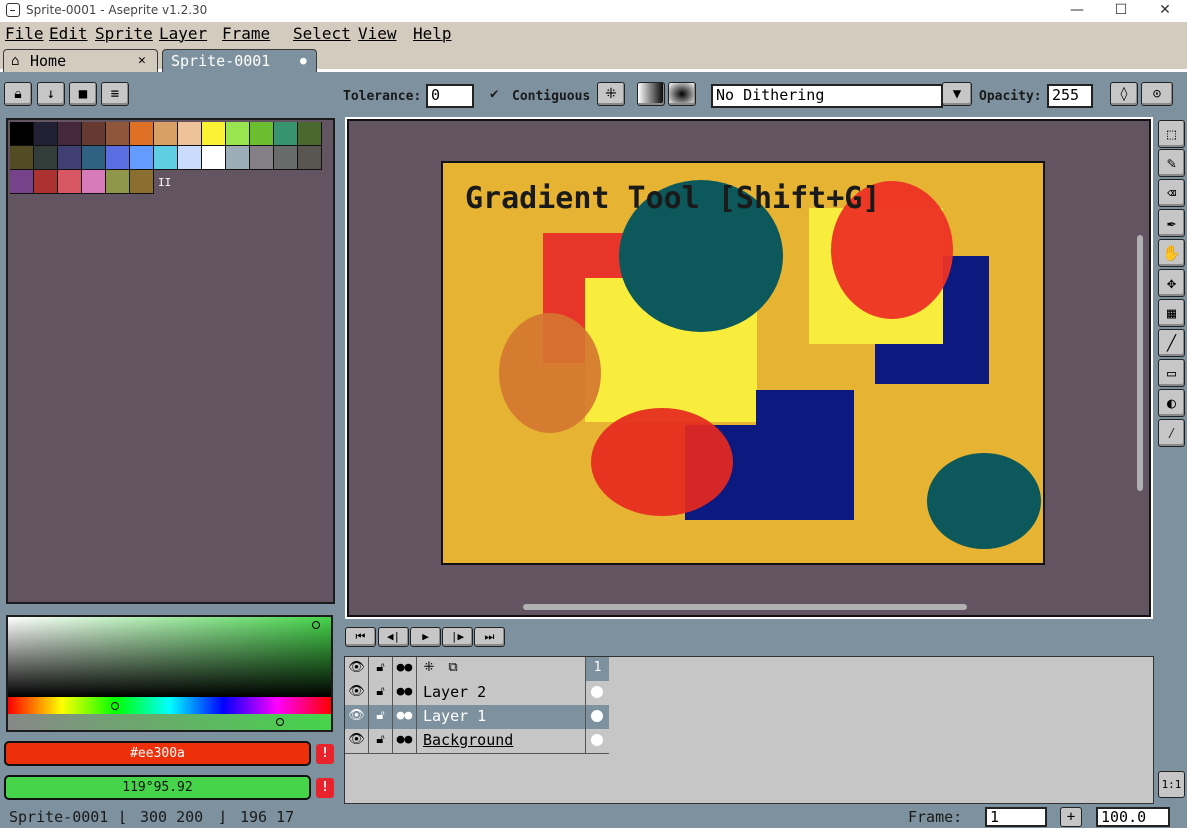 The image size is (1187, 828). What do you see at coordinates (115, 94) in the screenshot?
I see `palette-menu-icon: ≡` at bounding box center [115, 94].